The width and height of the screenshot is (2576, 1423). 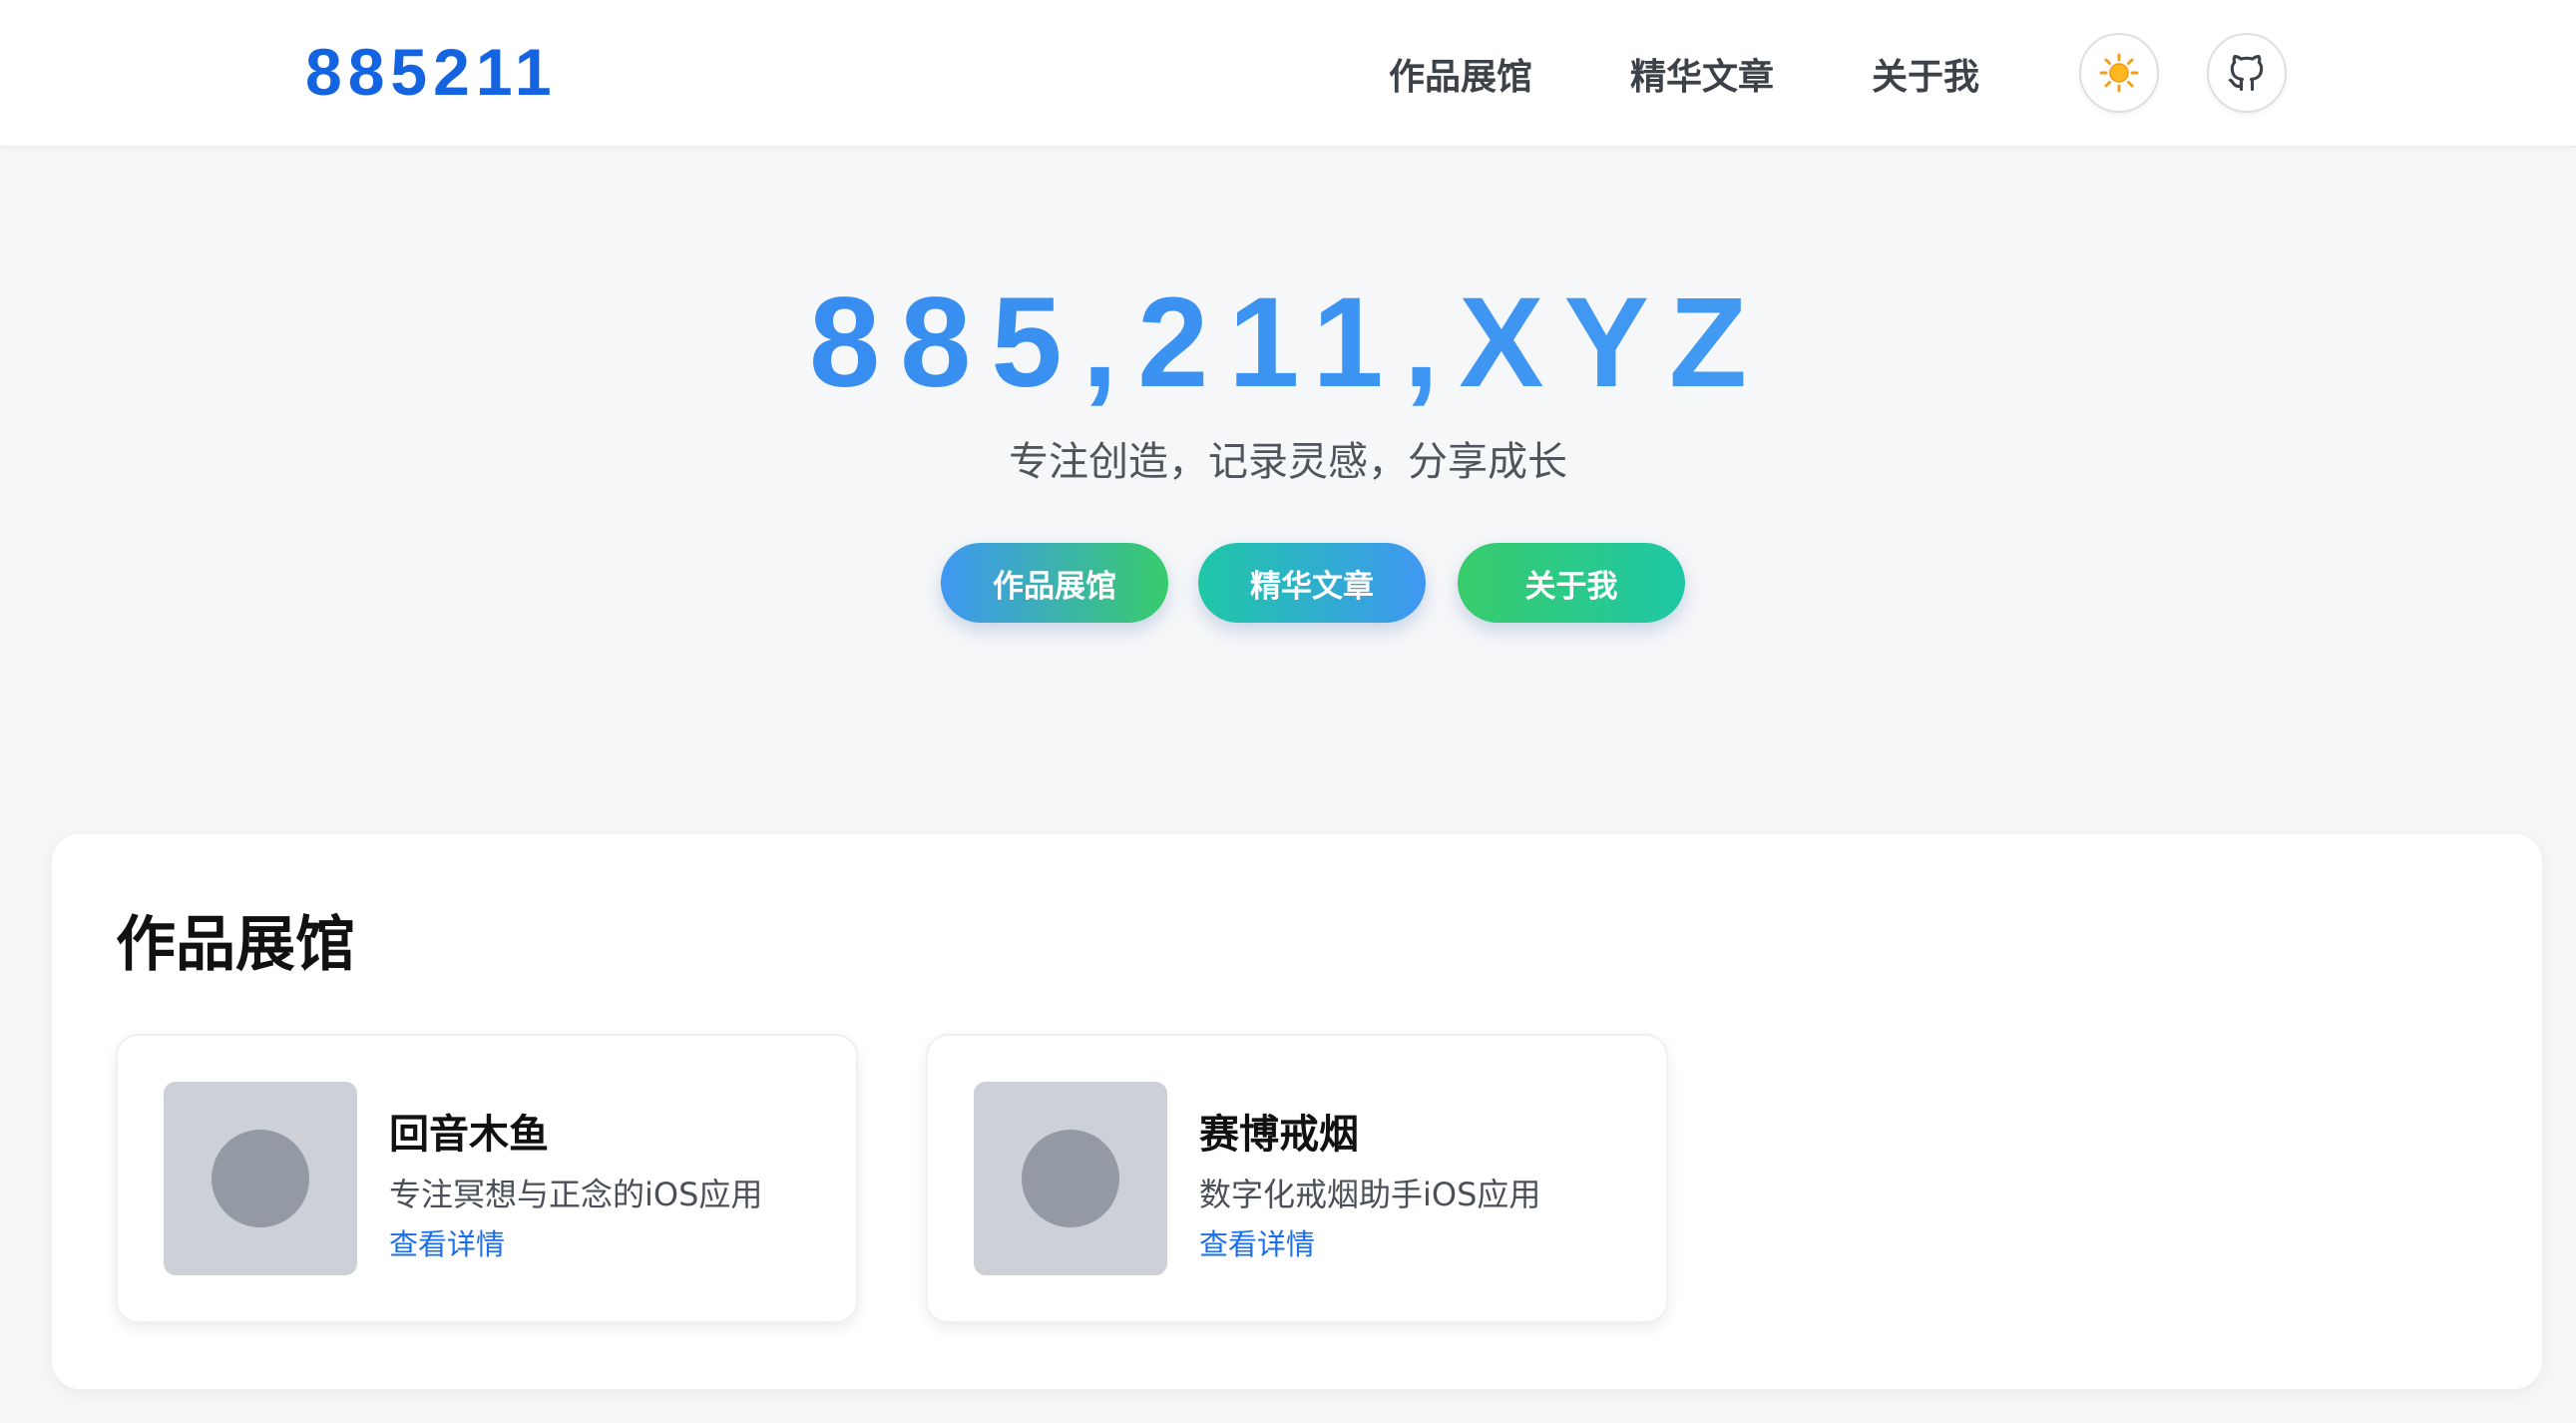 I want to click on hero-subtitle: 专注创造，记录灵感，分享成长, so click(x=1288, y=462).